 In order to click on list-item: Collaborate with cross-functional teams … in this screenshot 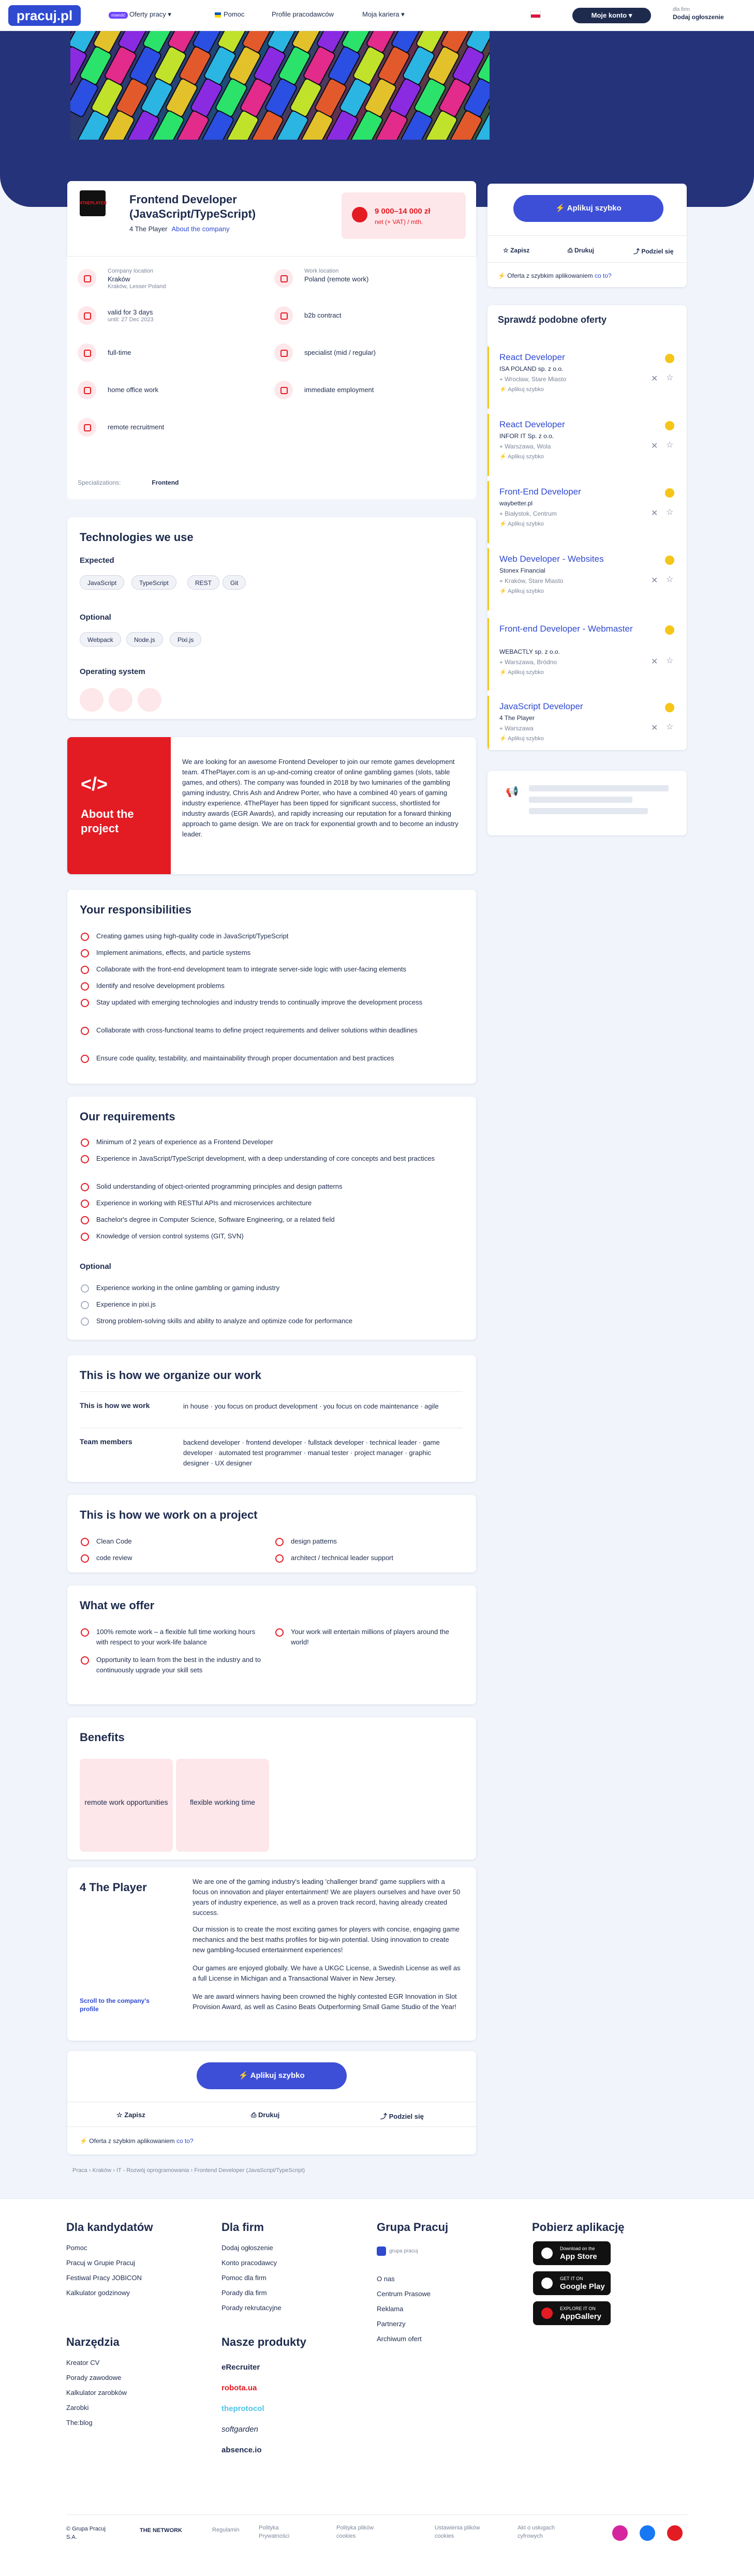, I will do `click(266, 1030)`.